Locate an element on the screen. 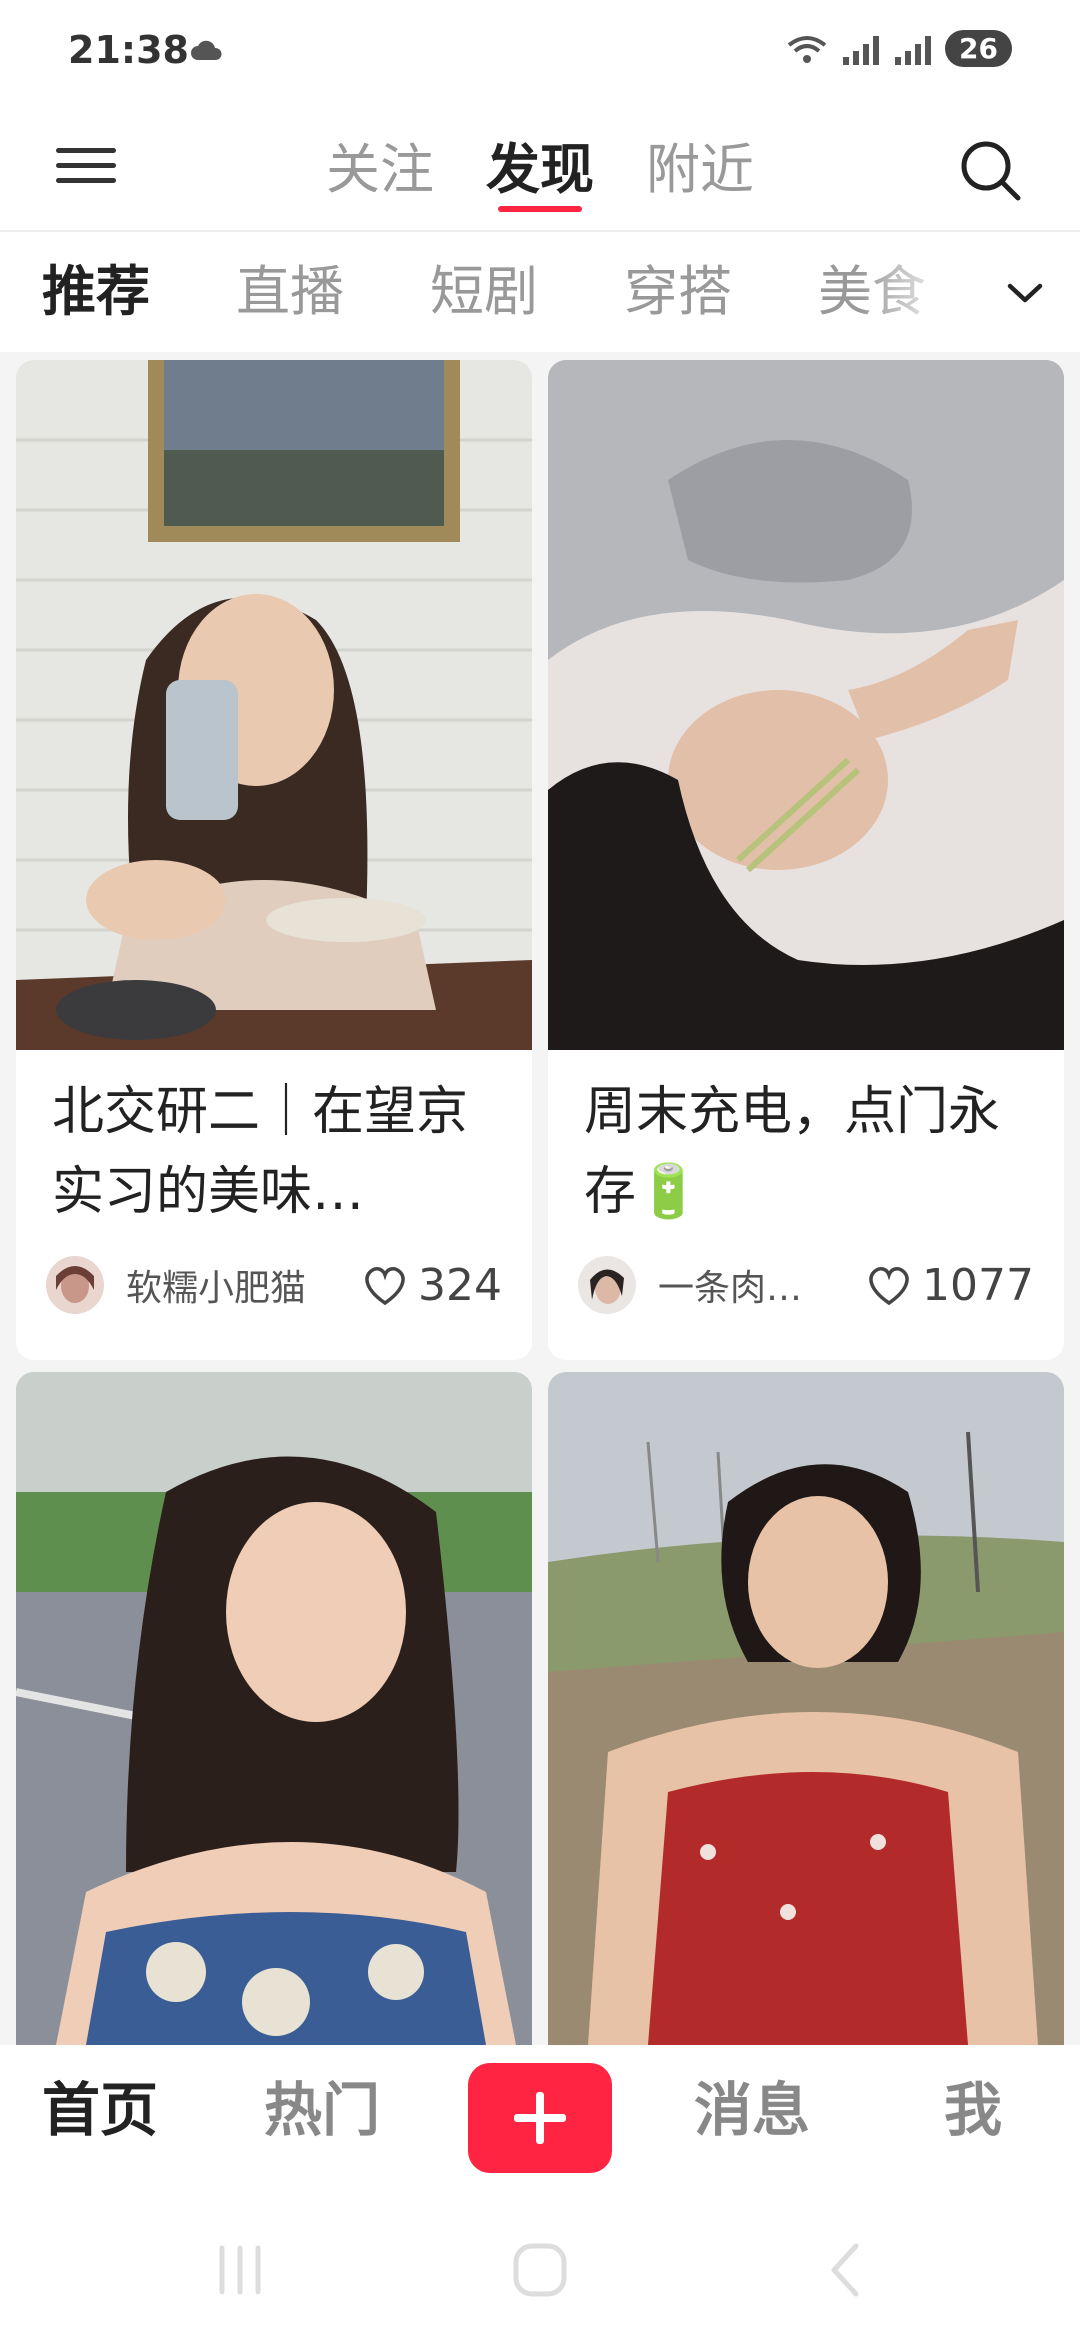 The height and width of the screenshot is (2340, 1080). top-nav: 关注 发现 附近 is located at coordinates (540, 171).